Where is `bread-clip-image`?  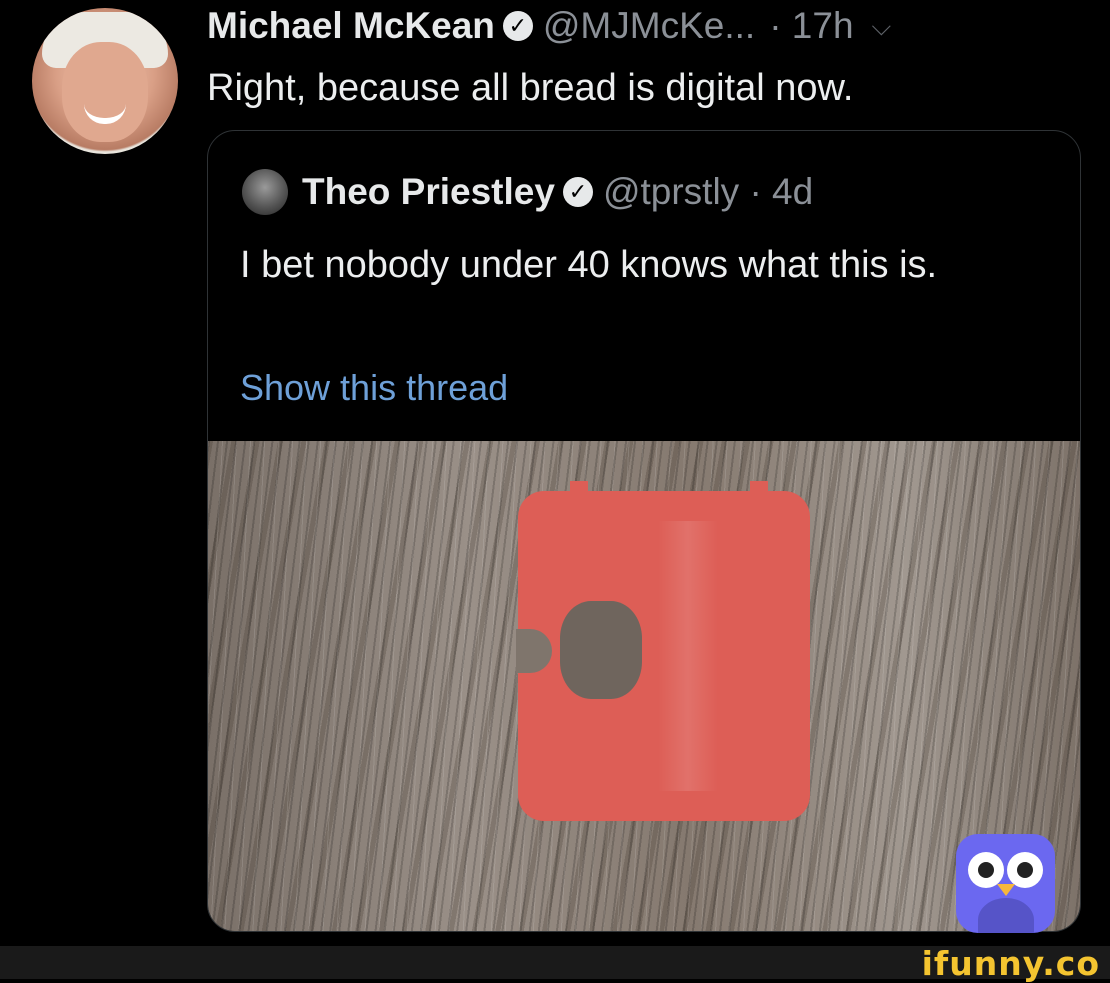 bread-clip-image is located at coordinates (663, 651).